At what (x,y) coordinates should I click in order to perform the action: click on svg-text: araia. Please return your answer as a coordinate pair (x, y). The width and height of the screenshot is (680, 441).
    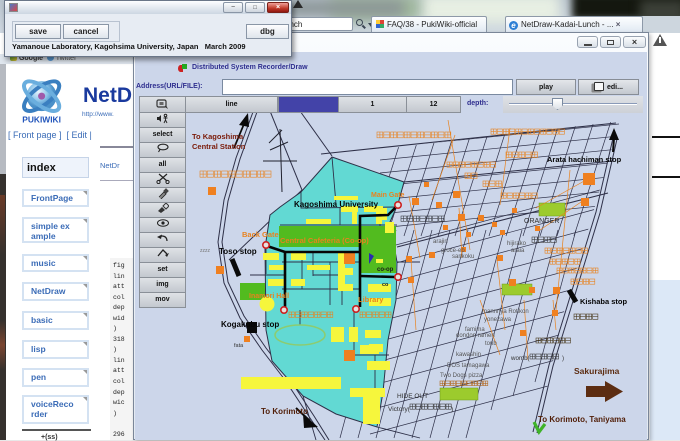
    Looking at the image, I should click on (518, 251).